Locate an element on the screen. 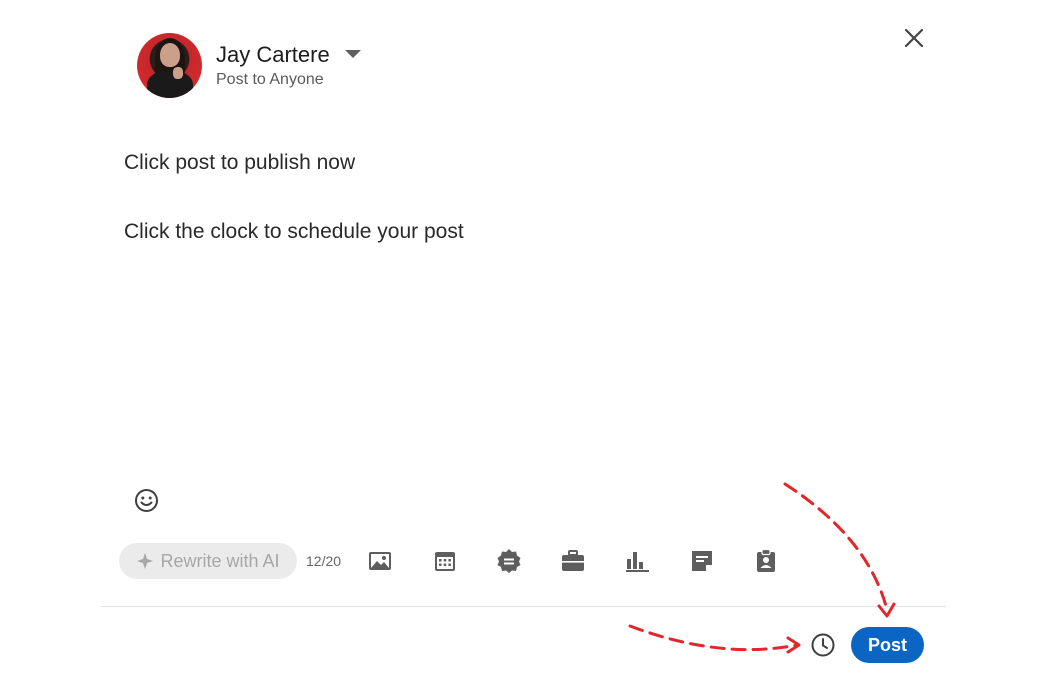 Image resolution: width=1049 pixels, height=682 pixels. document-icon is located at coordinates (702, 561).